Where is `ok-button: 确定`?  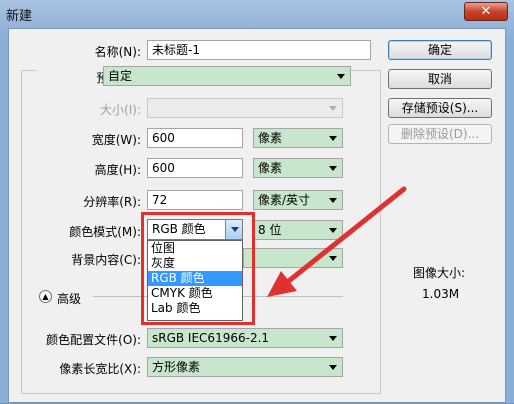 ok-button: 确定 is located at coordinates (440, 50).